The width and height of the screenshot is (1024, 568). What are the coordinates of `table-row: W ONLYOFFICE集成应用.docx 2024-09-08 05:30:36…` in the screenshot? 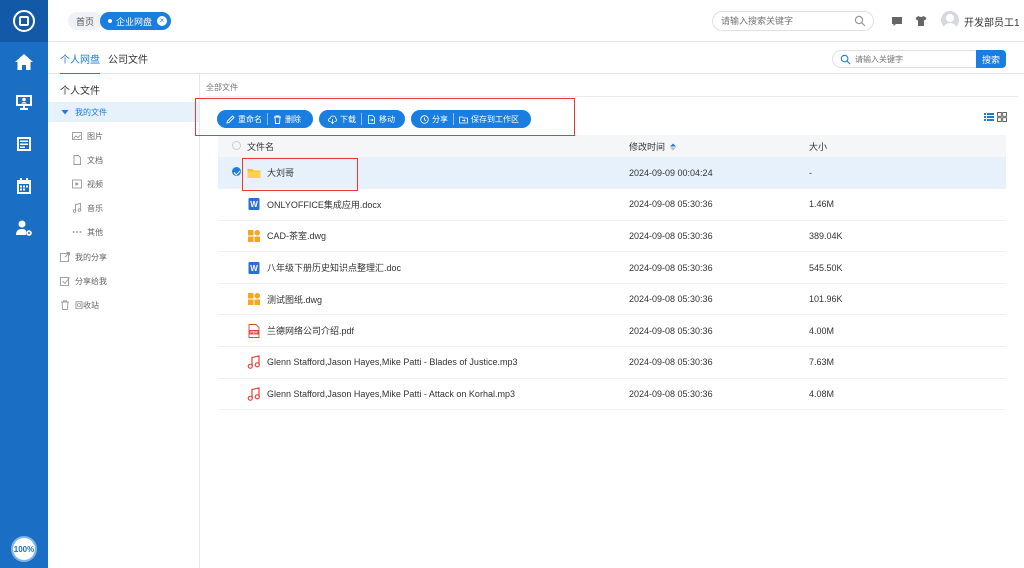 It's located at (612, 204).